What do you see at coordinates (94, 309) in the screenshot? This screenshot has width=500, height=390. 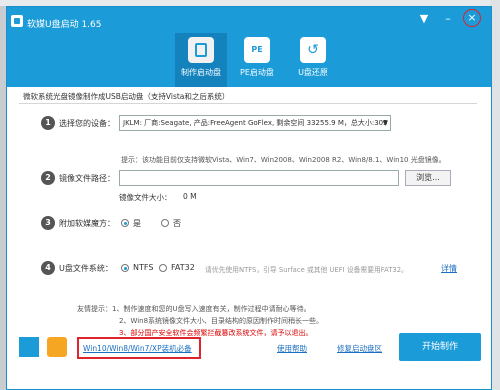 I see `tips-prefix: 友情提示：` at bounding box center [94, 309].